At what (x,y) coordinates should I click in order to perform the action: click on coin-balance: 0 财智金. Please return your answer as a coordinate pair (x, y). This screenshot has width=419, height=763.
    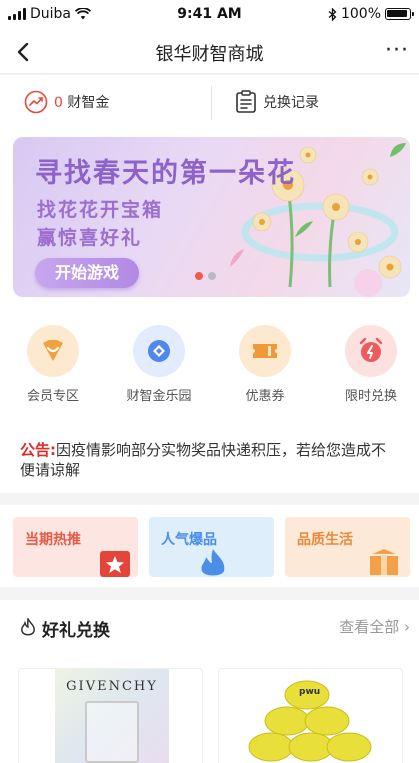
    Looking at the image, I should click on (66, 102).